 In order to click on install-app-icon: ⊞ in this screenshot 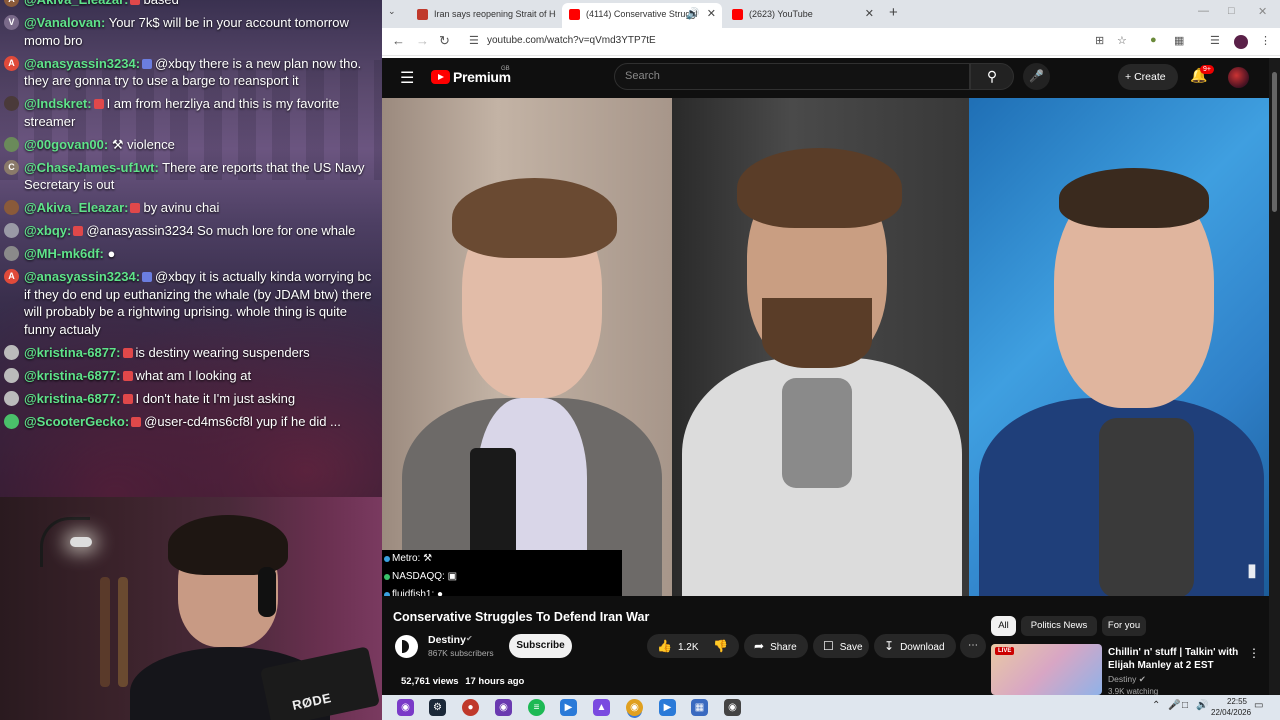, I will do `click(1099, 40)`.